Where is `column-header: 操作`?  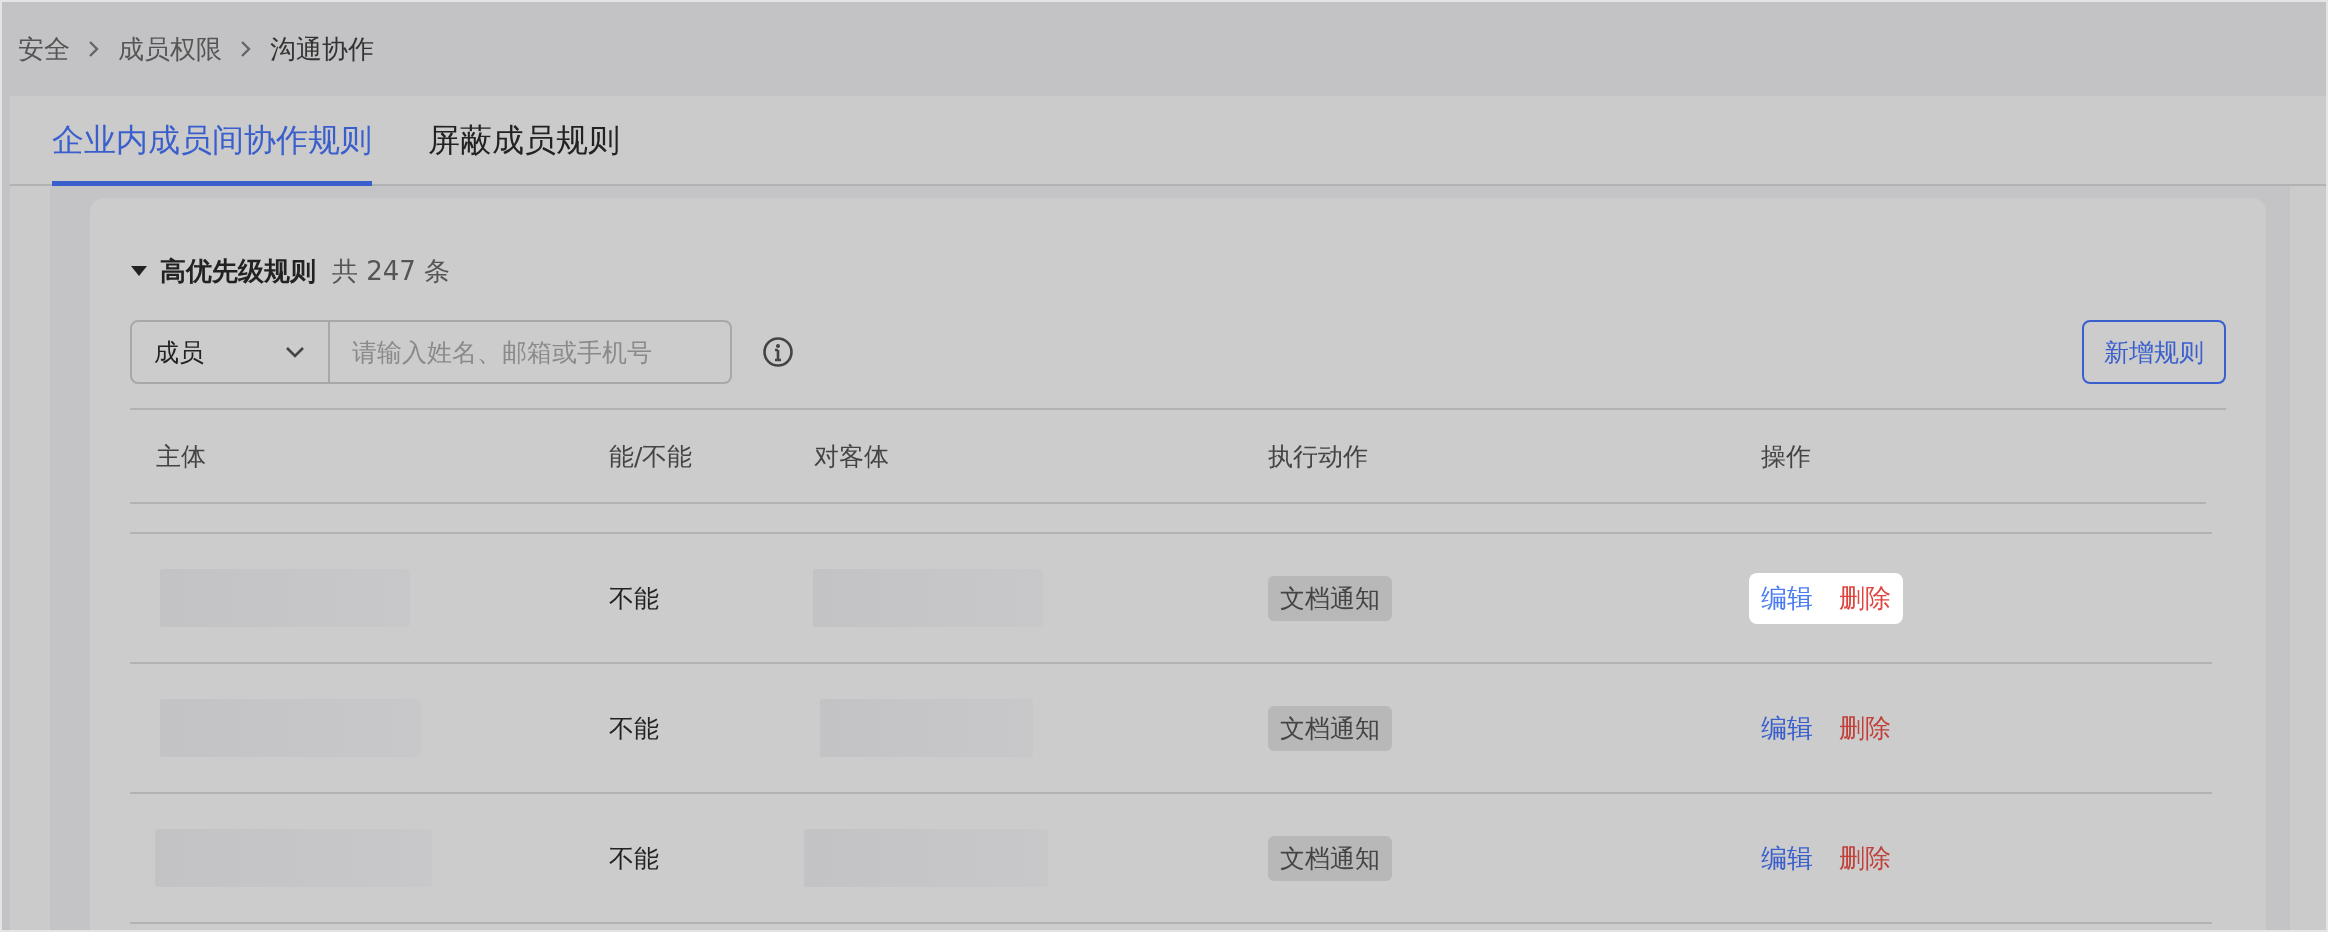 column-header: 操作 is located at coordinates (1786, 456).